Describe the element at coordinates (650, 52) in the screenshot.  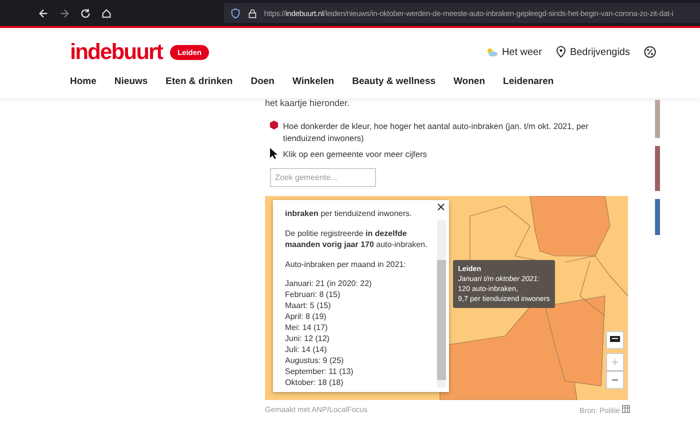
I see `discount-icon` at that location.